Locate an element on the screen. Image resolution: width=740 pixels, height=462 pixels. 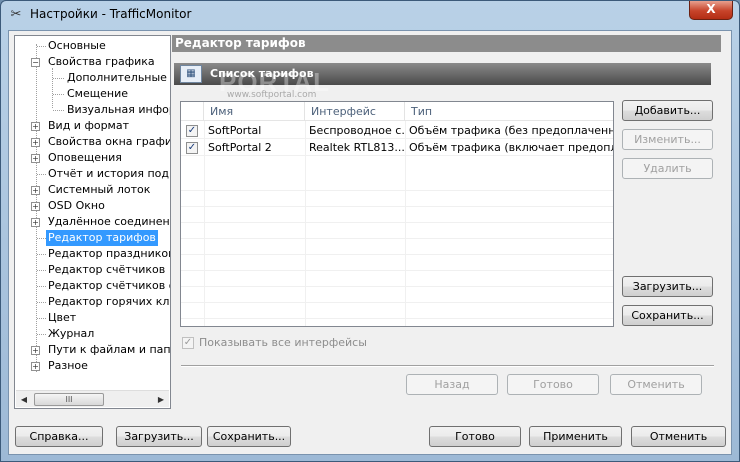
cancel-button: Отменить is located at coordinates (678, 436).